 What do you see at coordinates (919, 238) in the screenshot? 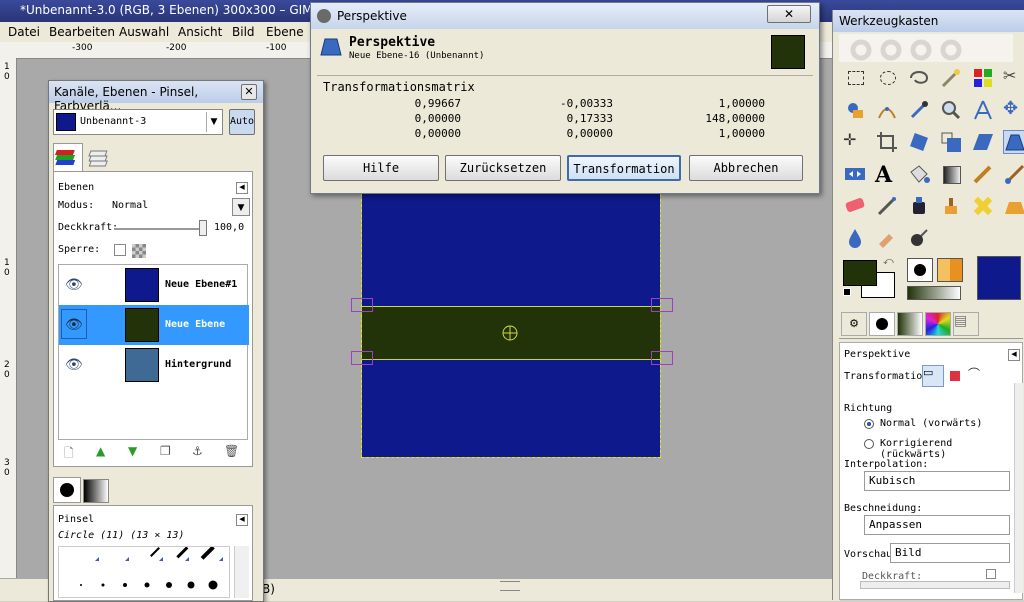
I see `dodge-burn-icon` at bounding box center [919, 238].